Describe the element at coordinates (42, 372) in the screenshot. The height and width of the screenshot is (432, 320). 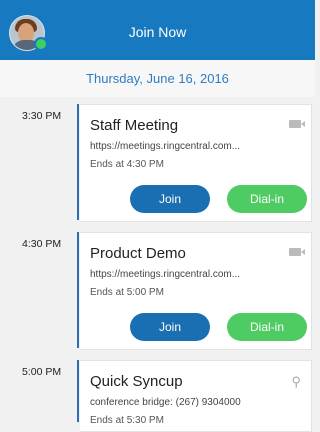
I see `meeting-time: 5:00 PM` at that location.